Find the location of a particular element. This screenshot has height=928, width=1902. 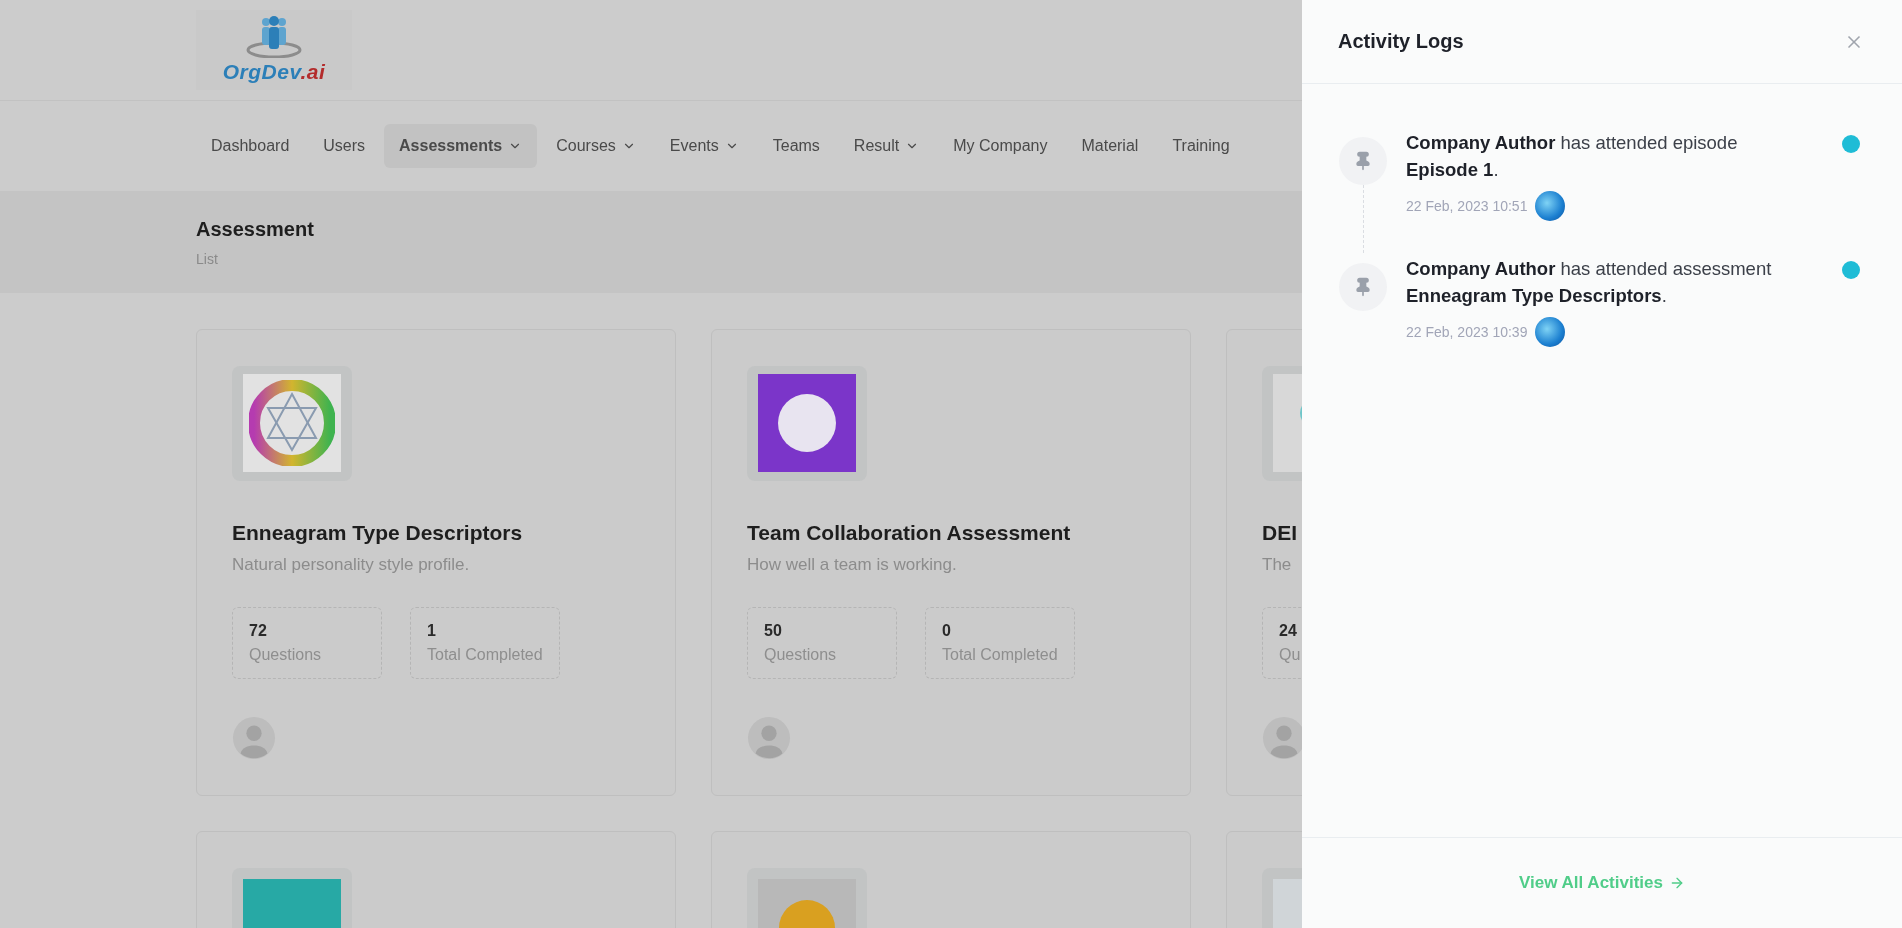

assessment-card: DEI The 24 Qu is located at coordinates (1264, 562).